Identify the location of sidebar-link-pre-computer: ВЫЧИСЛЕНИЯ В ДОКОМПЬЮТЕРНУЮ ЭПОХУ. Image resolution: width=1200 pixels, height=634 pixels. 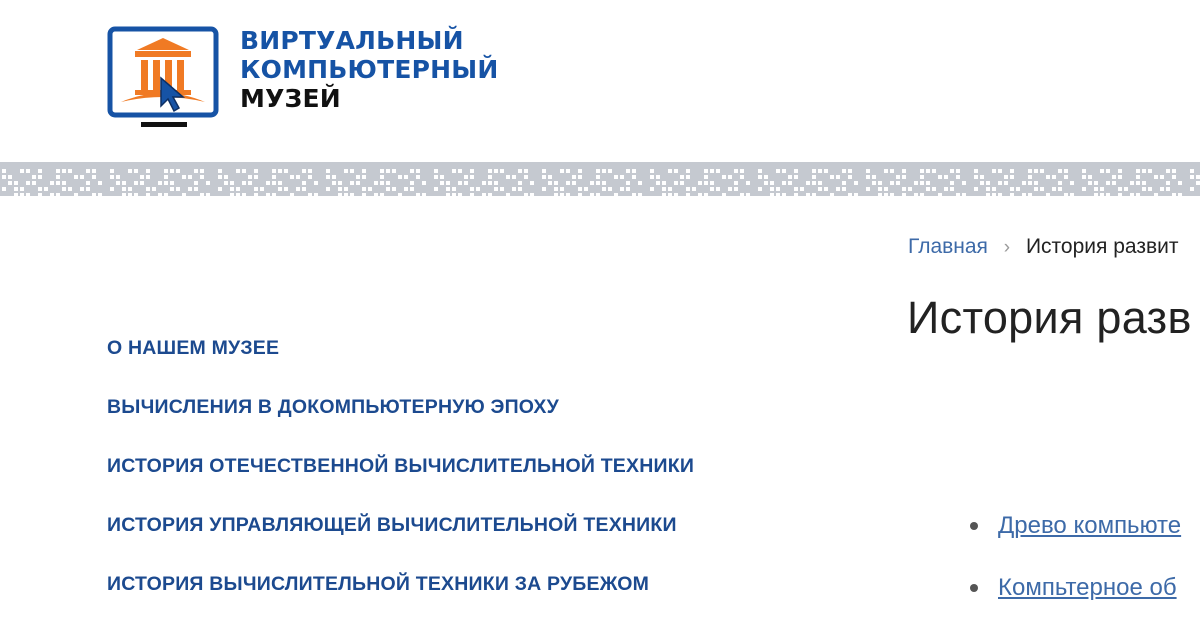
(333, 407).